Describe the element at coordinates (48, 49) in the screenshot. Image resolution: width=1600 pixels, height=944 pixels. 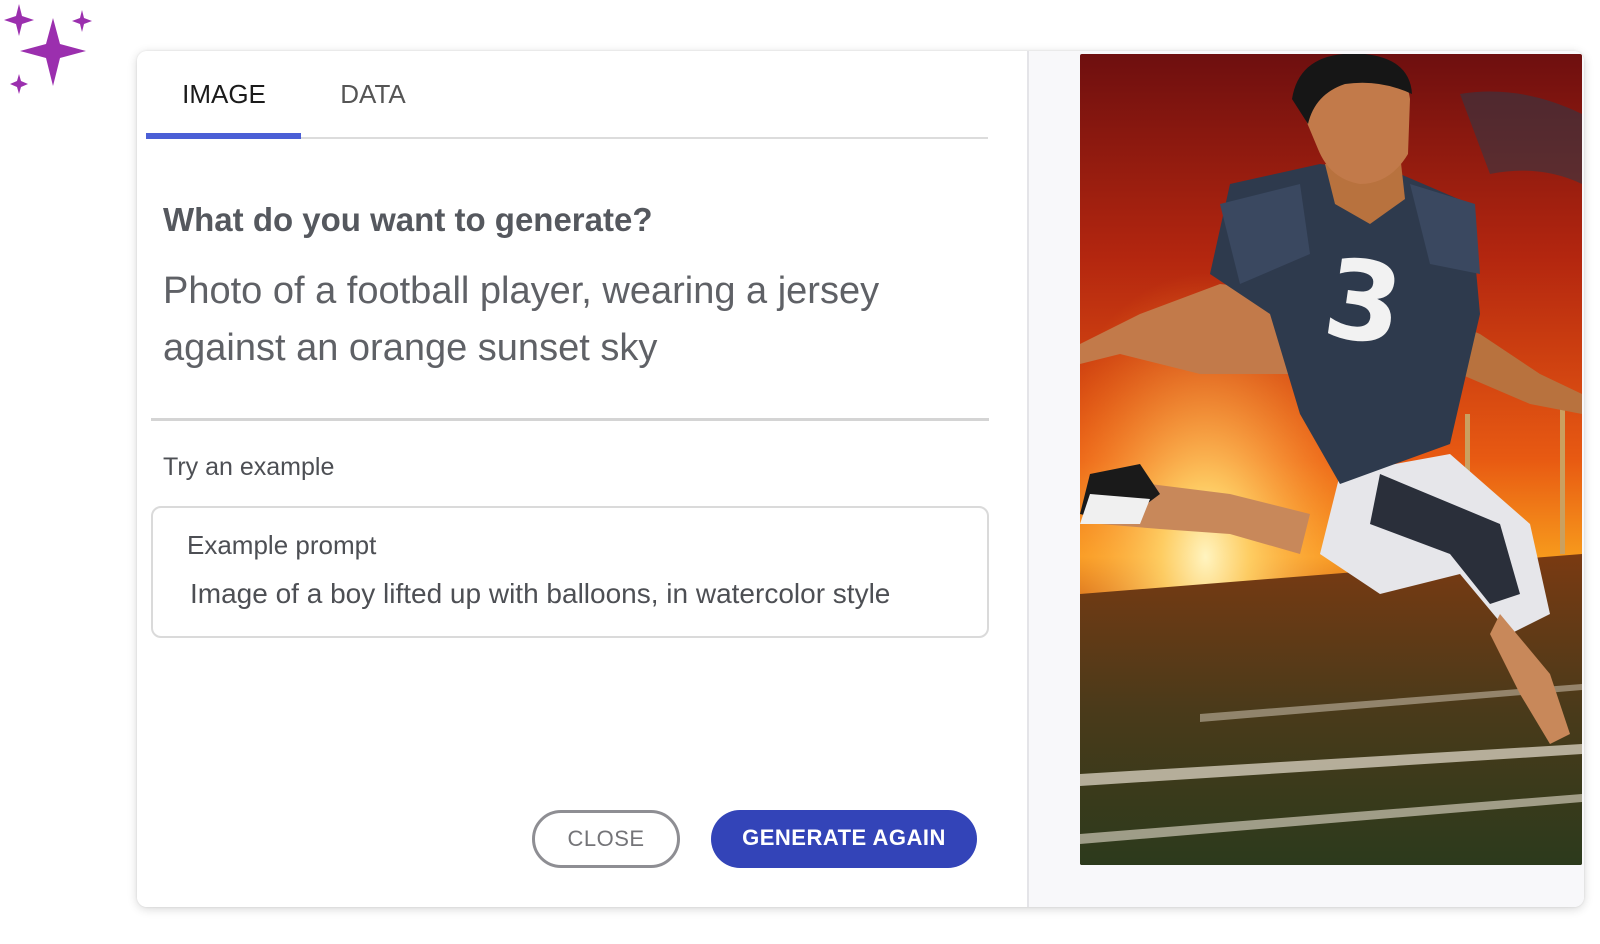
I see `sparkles-icon` at that location.